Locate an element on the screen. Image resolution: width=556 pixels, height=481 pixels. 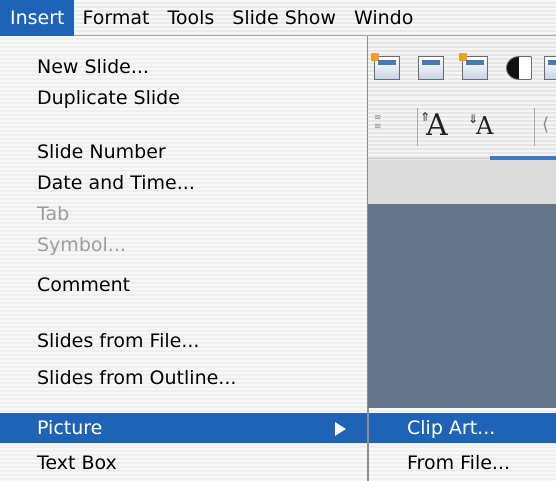
menu-item-picture: Picture is located at coordinates (183, 428).